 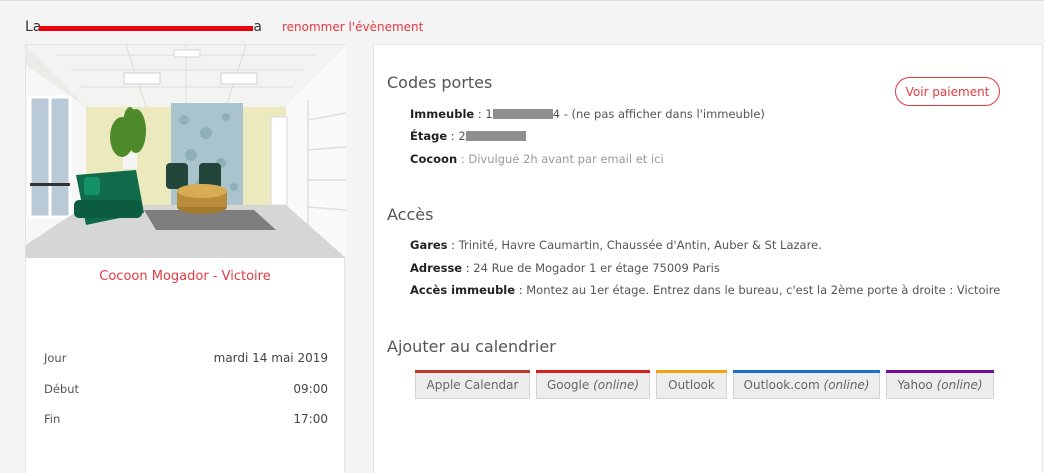 What do you see at coordinates (781, 384) in the screenshot?
I see `calendar-button-label: Outlook.com` at bounding box center [781, 384].